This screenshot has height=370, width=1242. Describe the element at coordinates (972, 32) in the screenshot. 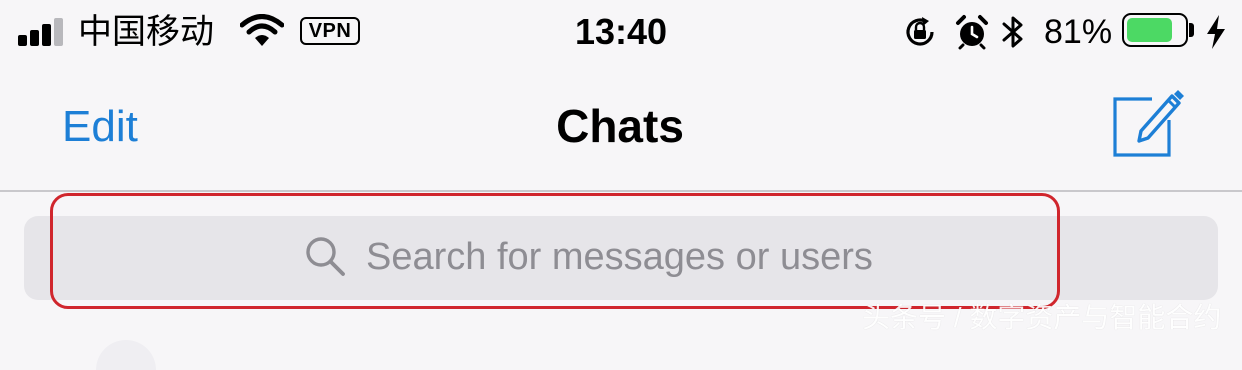

I see `alarm-icon` at that location.